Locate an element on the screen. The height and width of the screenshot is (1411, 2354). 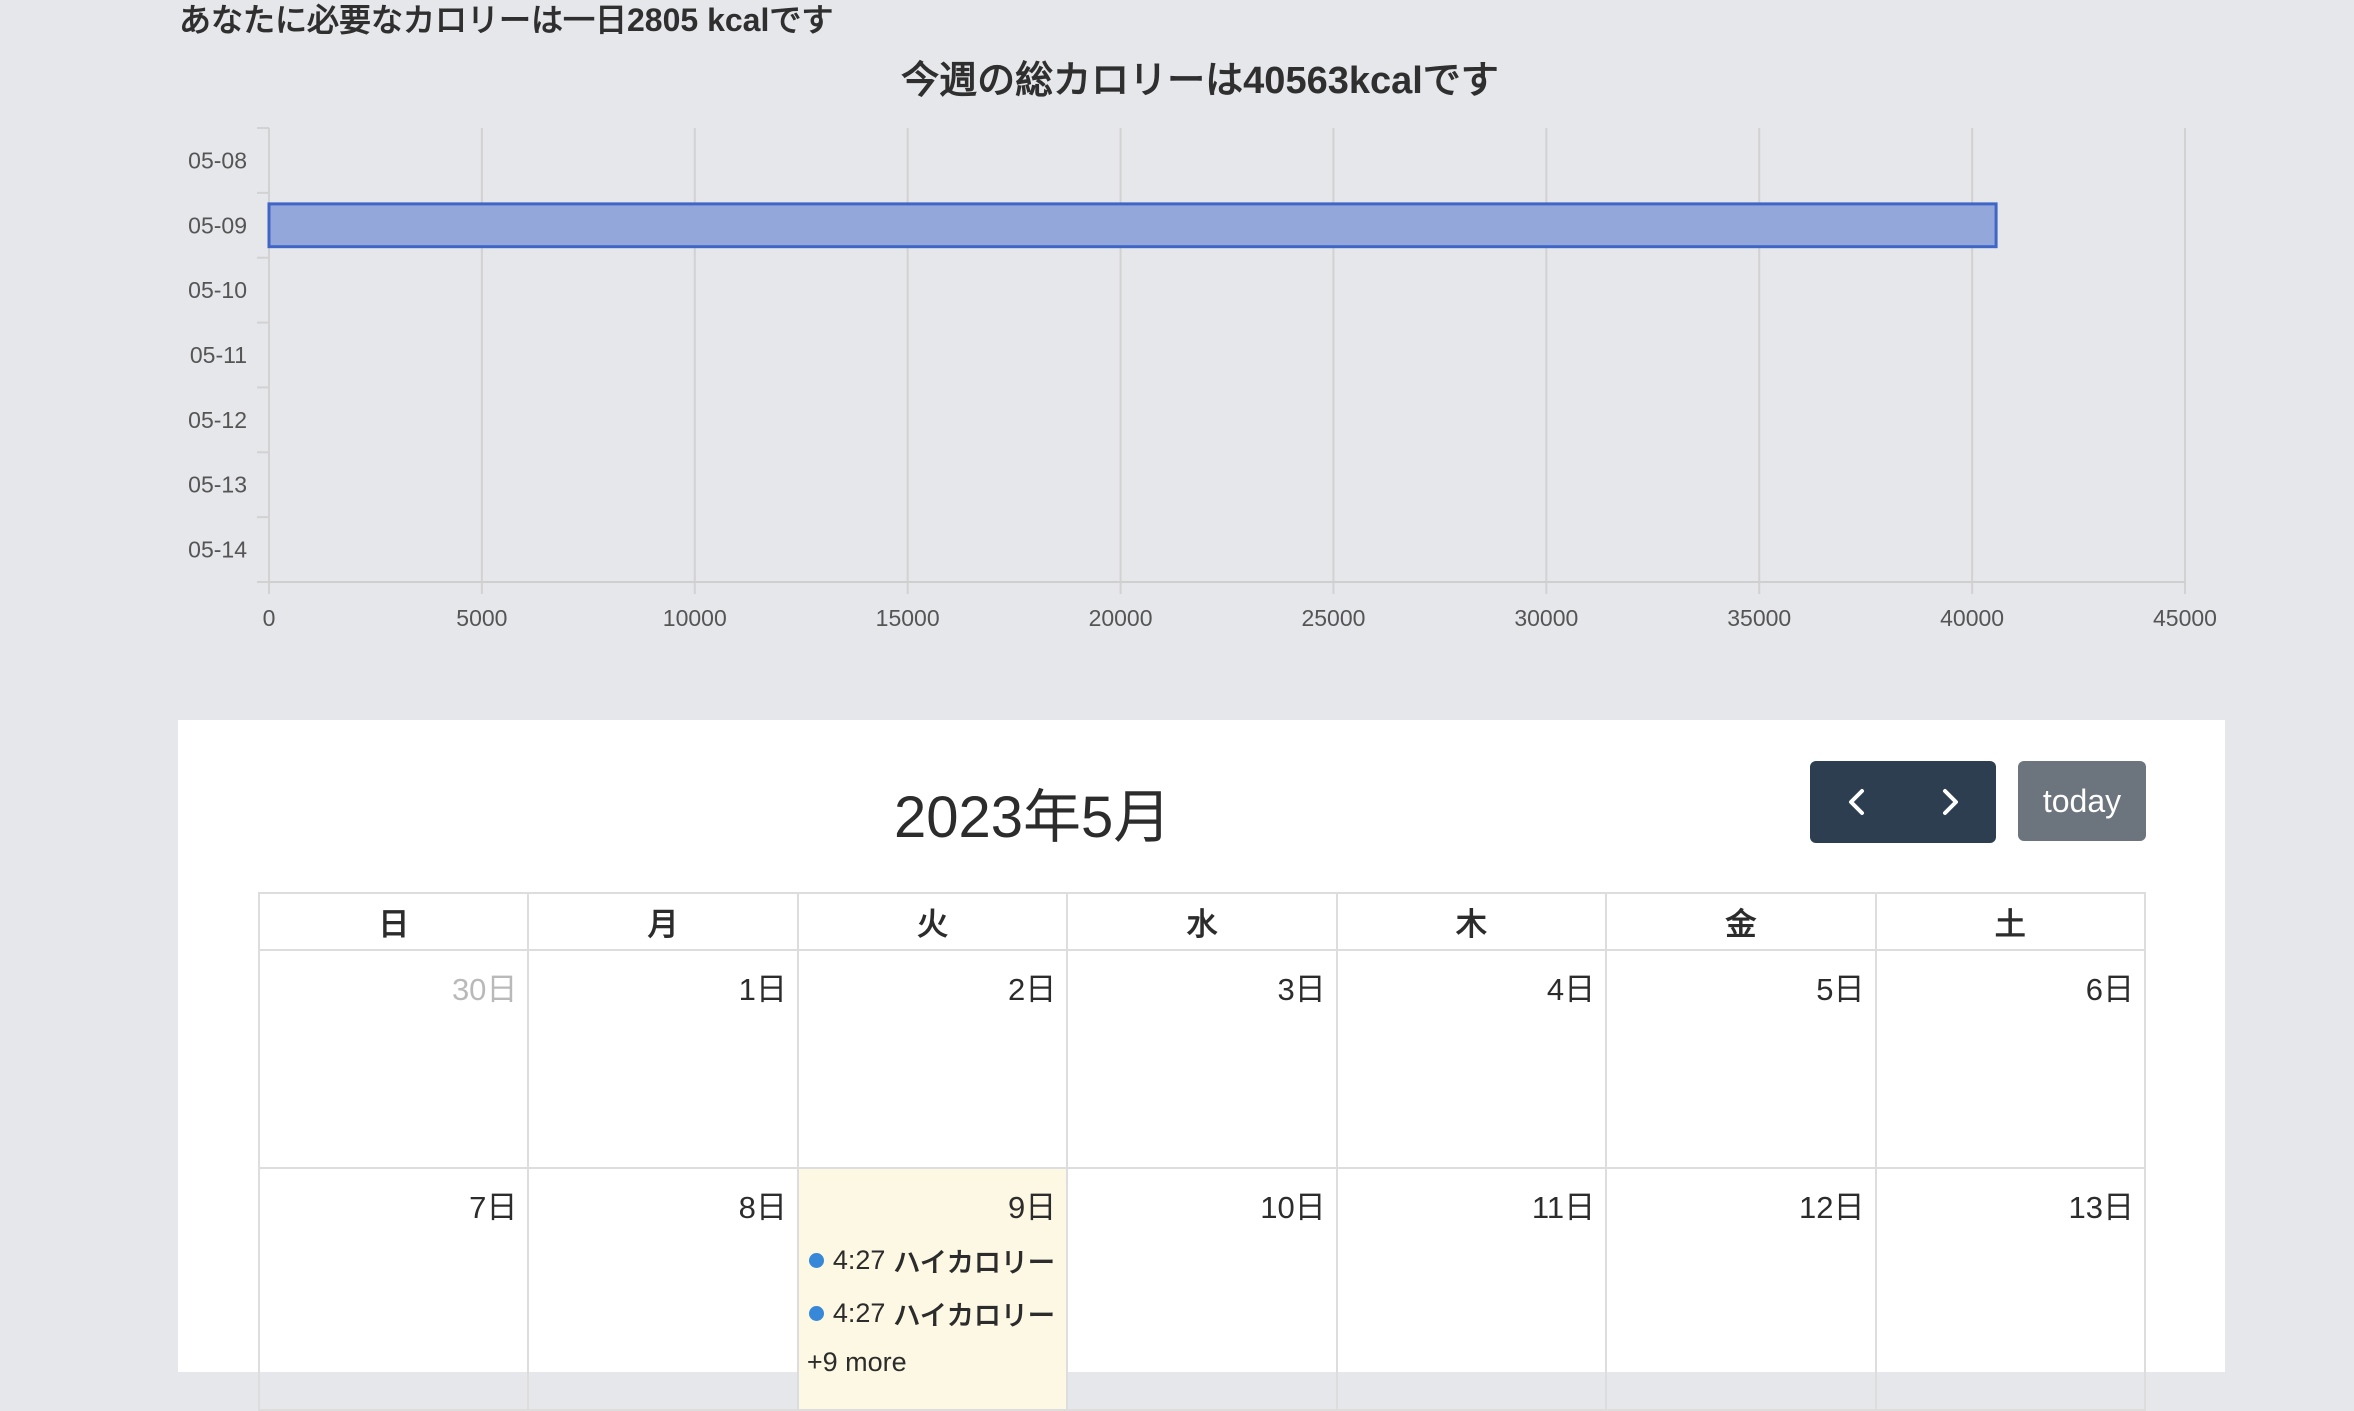
day-cell: 1日 is located at coordinates (663, 1059).